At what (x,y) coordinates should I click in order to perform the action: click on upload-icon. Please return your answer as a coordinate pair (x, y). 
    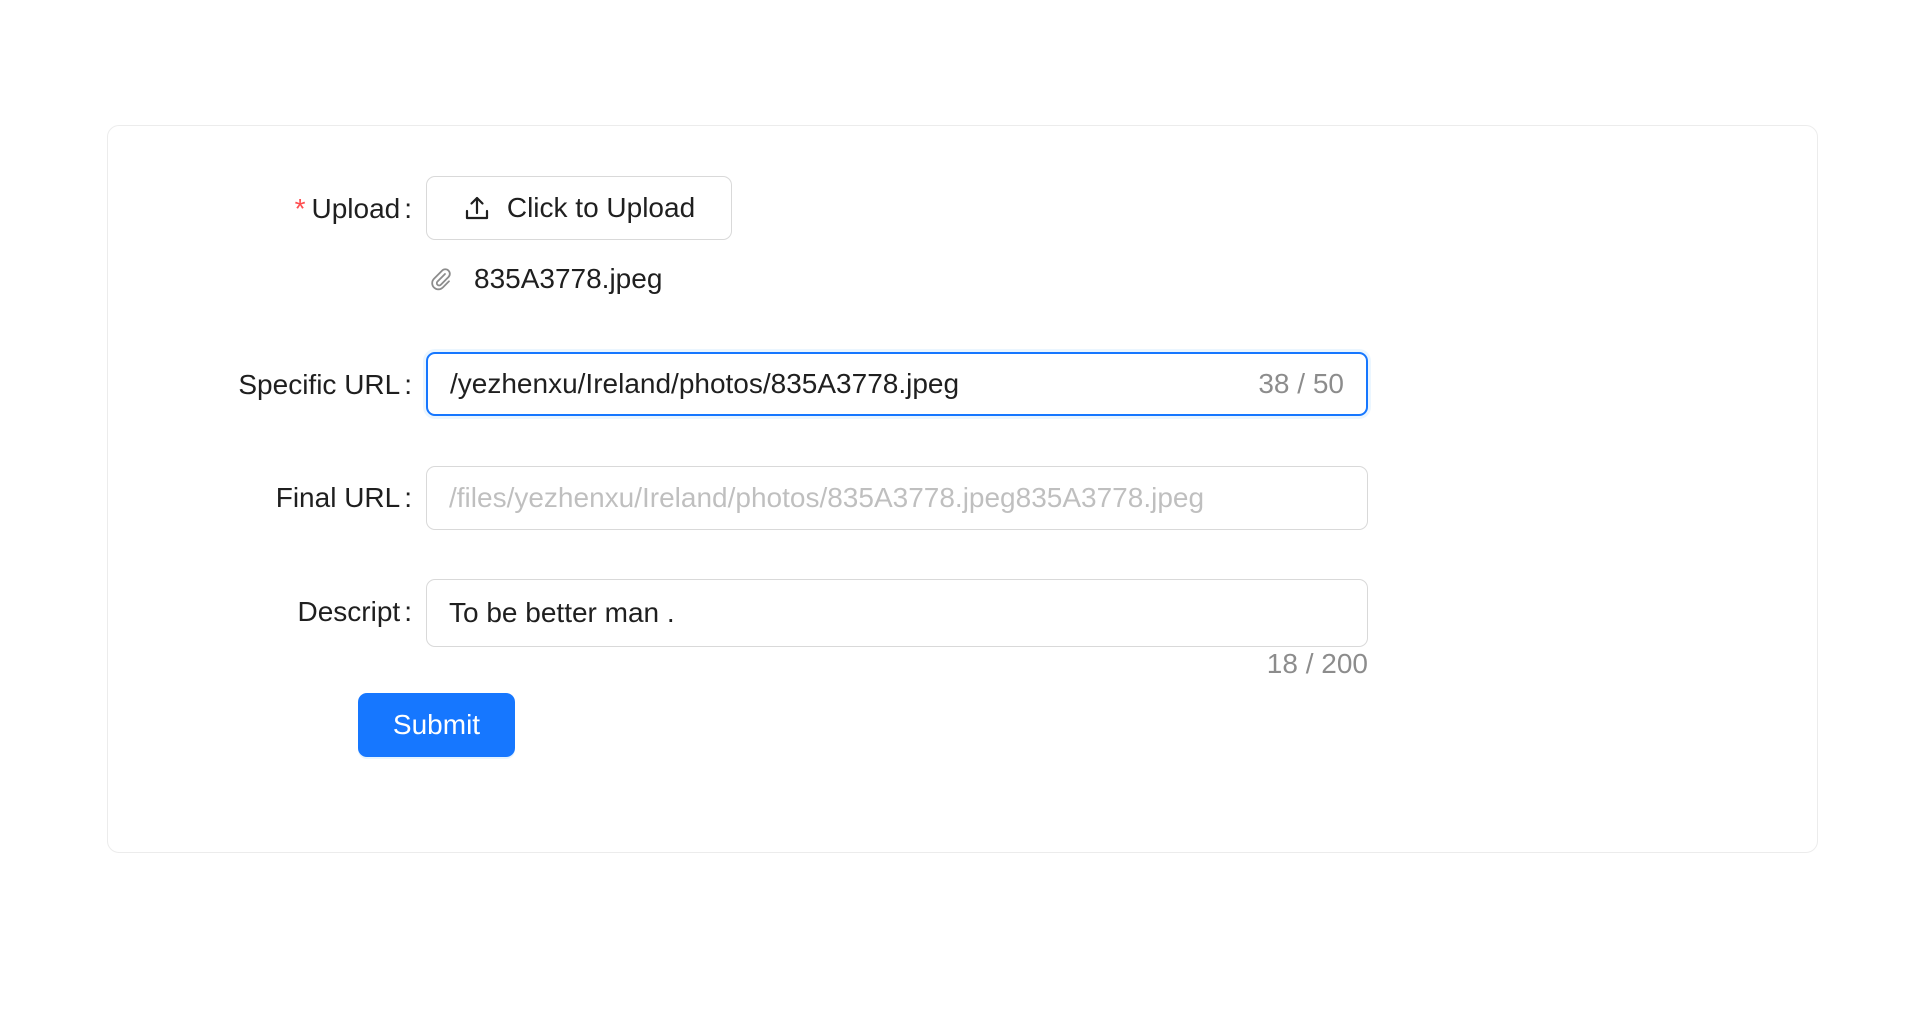
    Looking at the image, I should click on (476, 208).